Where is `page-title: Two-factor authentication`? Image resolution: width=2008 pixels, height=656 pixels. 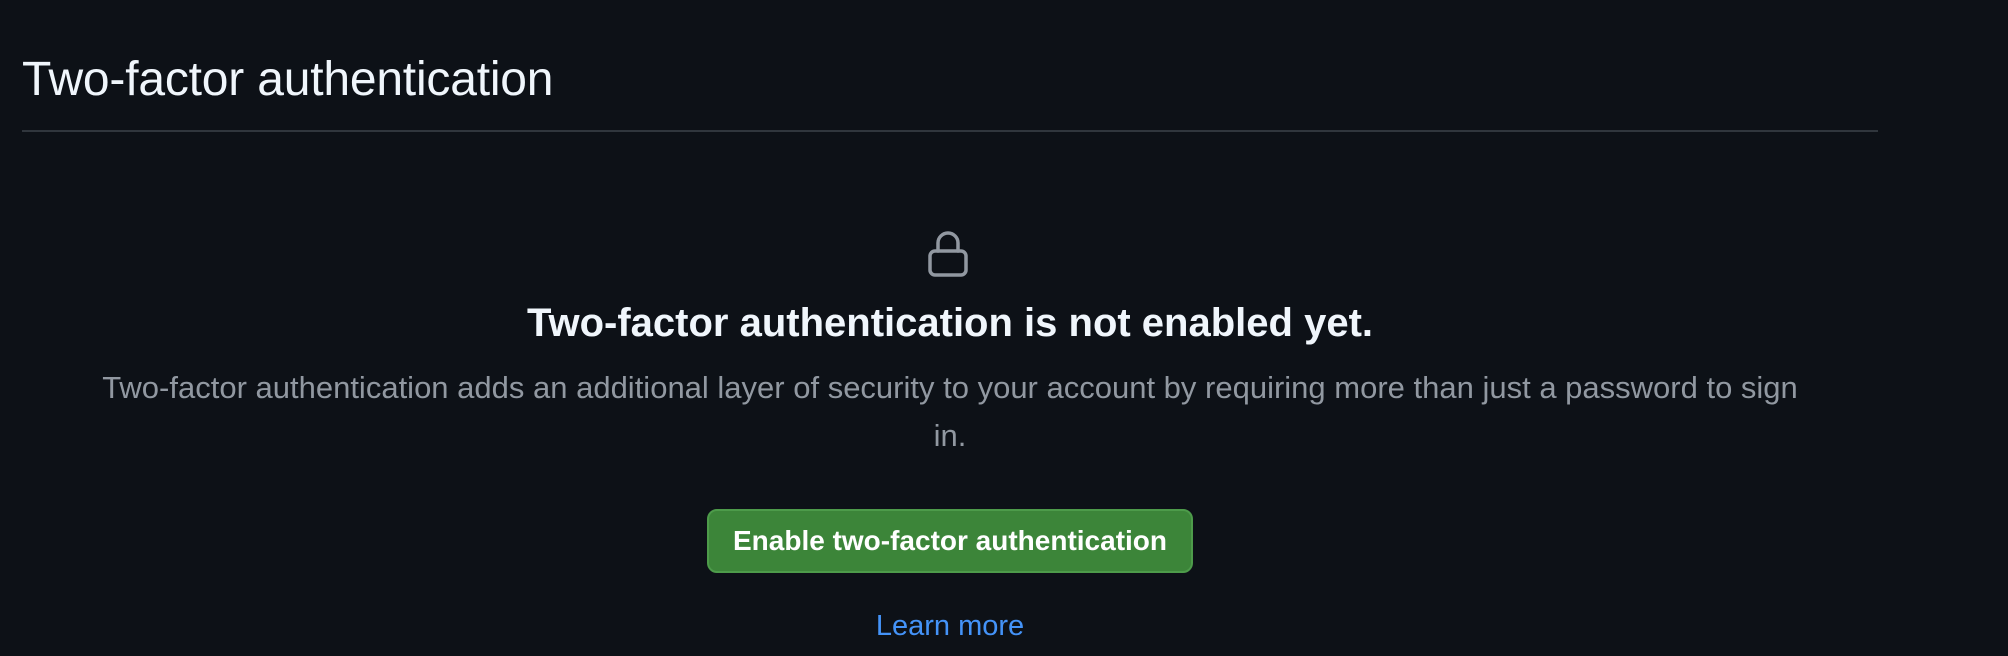 page-title: Two-factor authentication is located at coordinates (288, 79).